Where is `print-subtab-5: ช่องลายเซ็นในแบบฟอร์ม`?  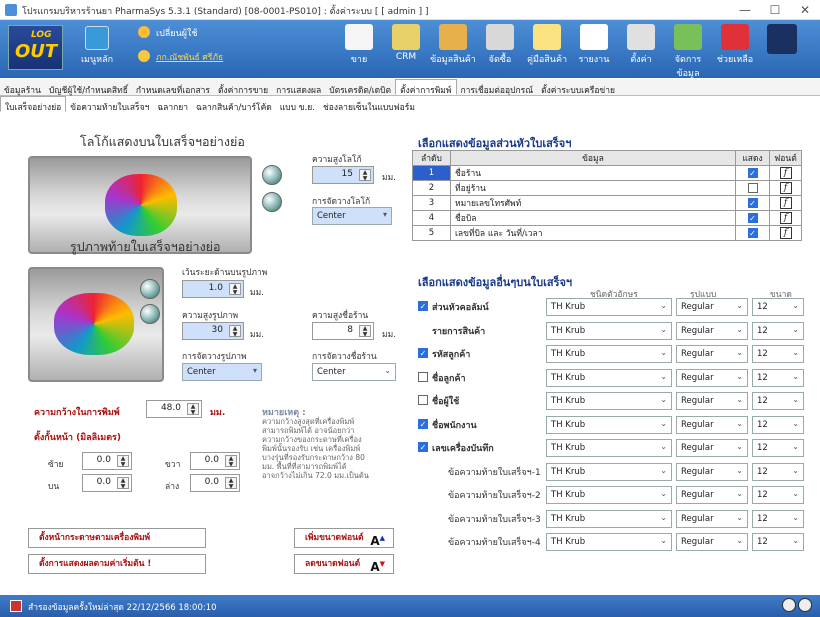 print-subtab-5: ช่องลายเซ็นในแบบฟอร์ม is located at coordinates (369, 105).